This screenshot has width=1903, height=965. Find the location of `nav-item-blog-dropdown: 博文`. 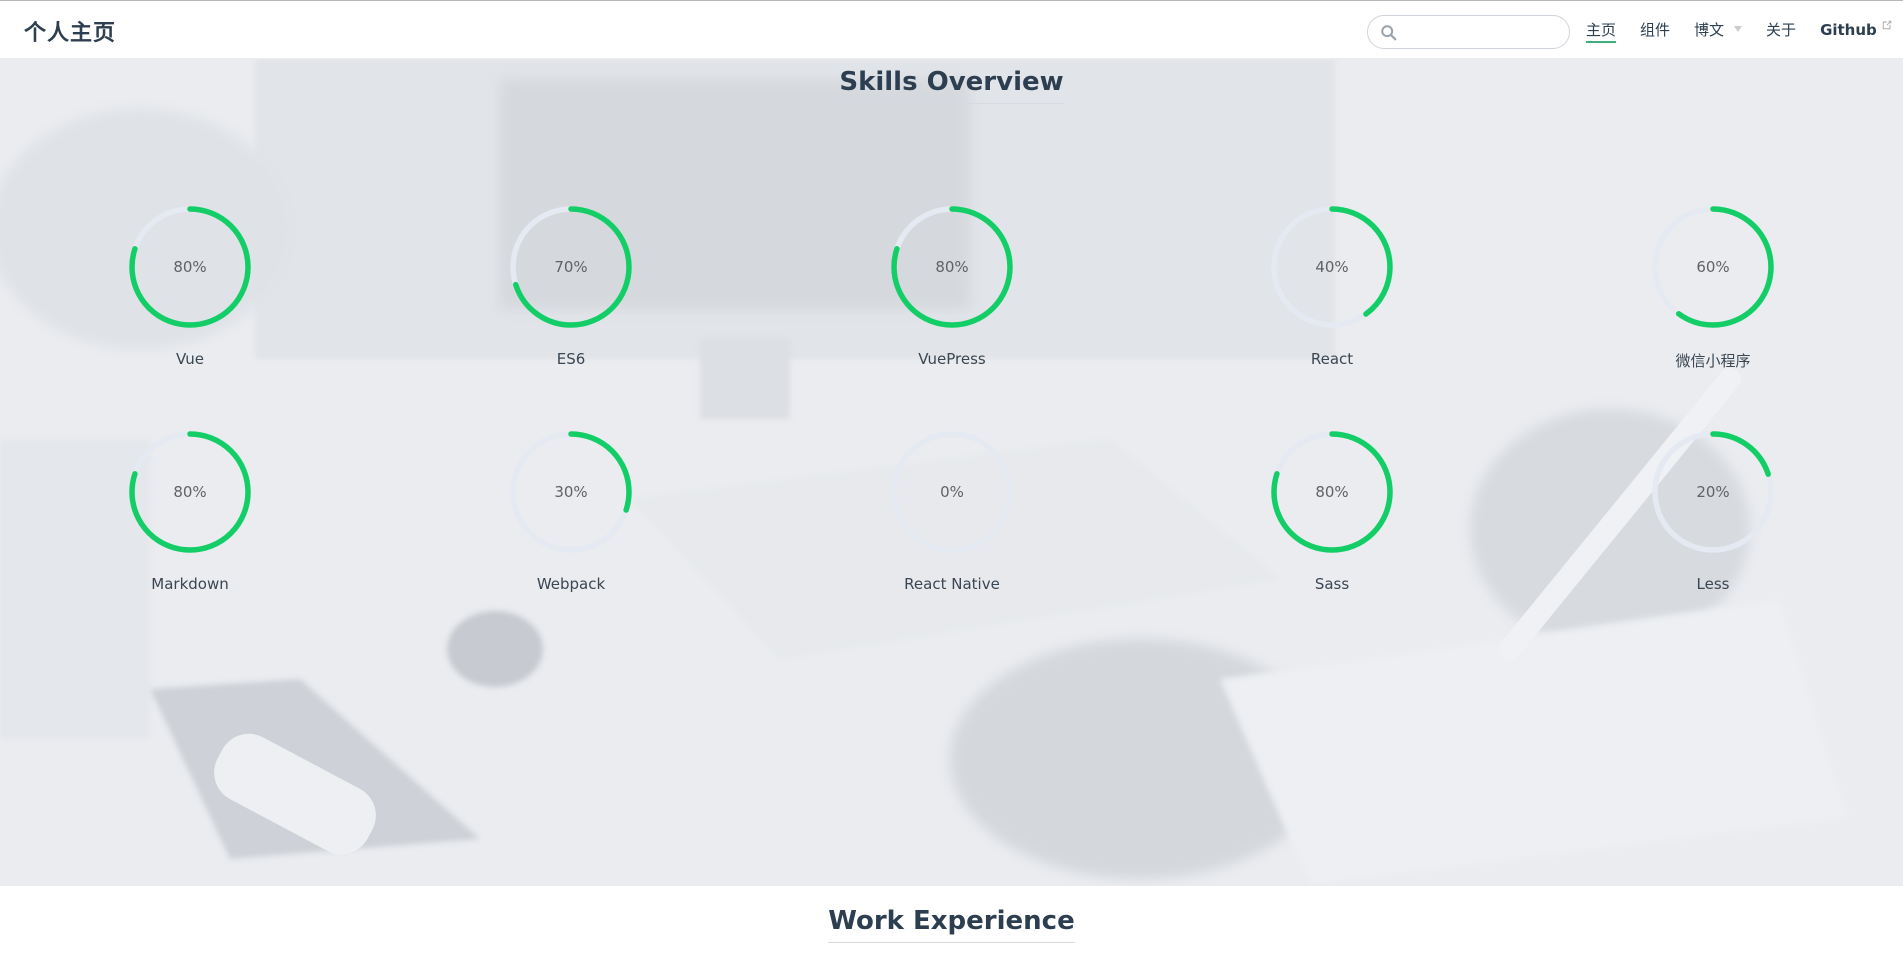

nav-item-blog-dropdown: 博文 is located at coordinates (1718, 31).